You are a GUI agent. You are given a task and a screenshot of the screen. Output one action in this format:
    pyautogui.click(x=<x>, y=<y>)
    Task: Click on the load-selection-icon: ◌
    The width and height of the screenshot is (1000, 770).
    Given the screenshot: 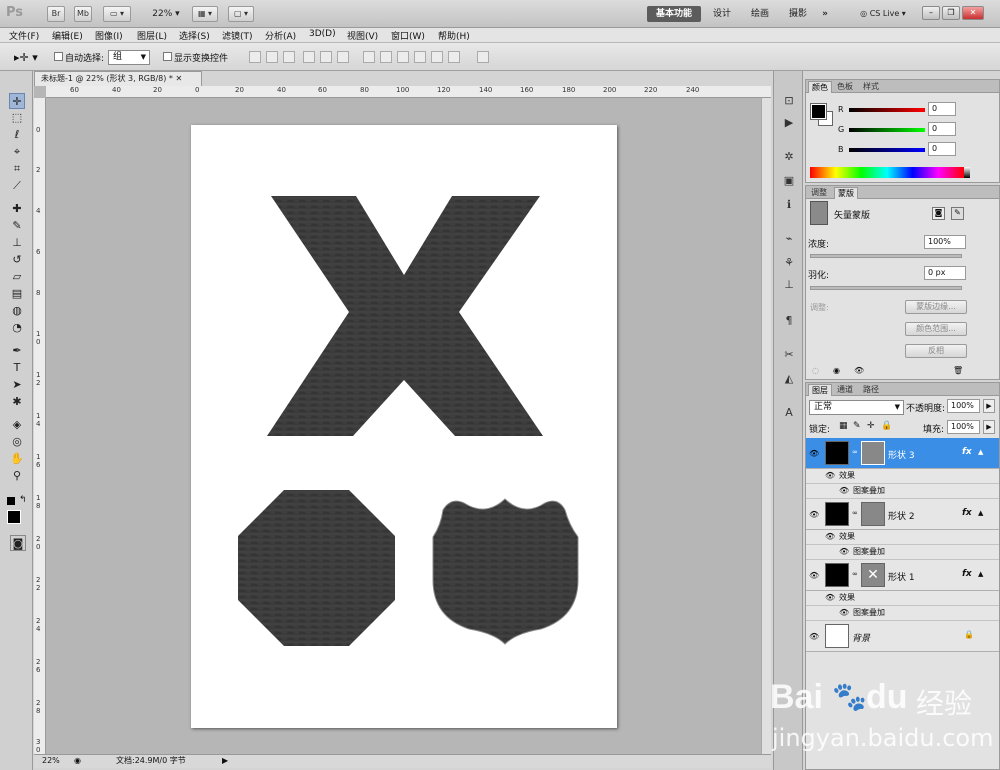 What is the action you would take?
    pyautogui.click(x=815, y=370)
    